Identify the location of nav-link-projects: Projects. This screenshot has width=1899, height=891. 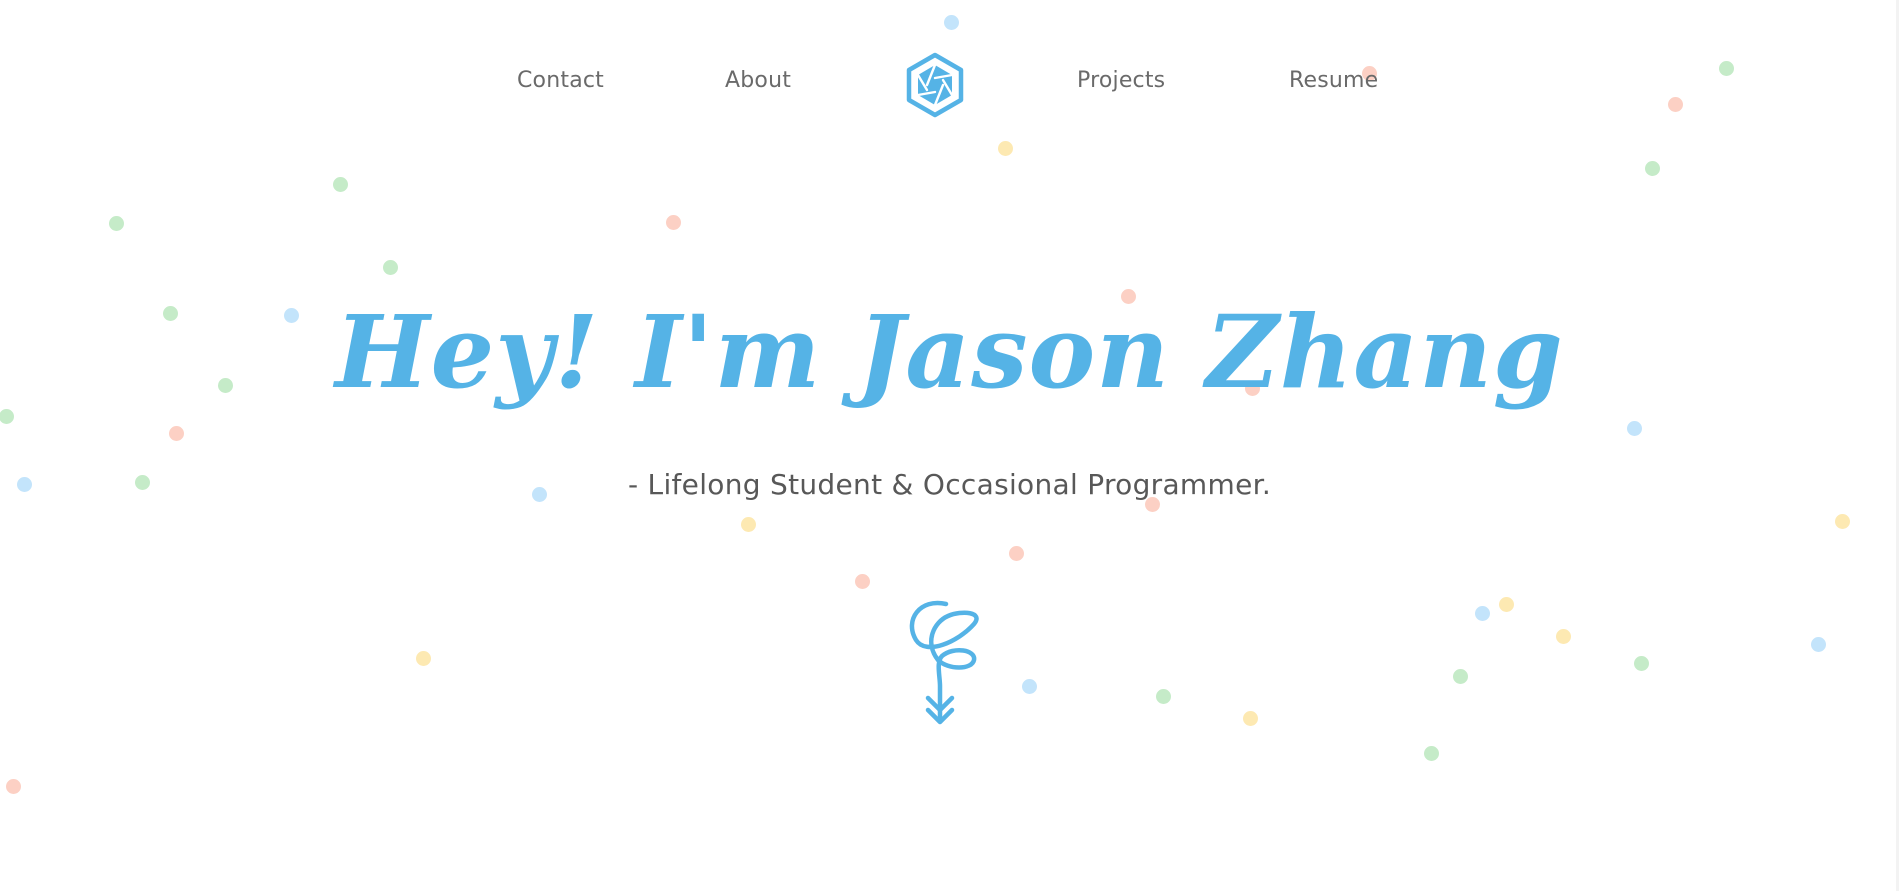
(1121, 80).